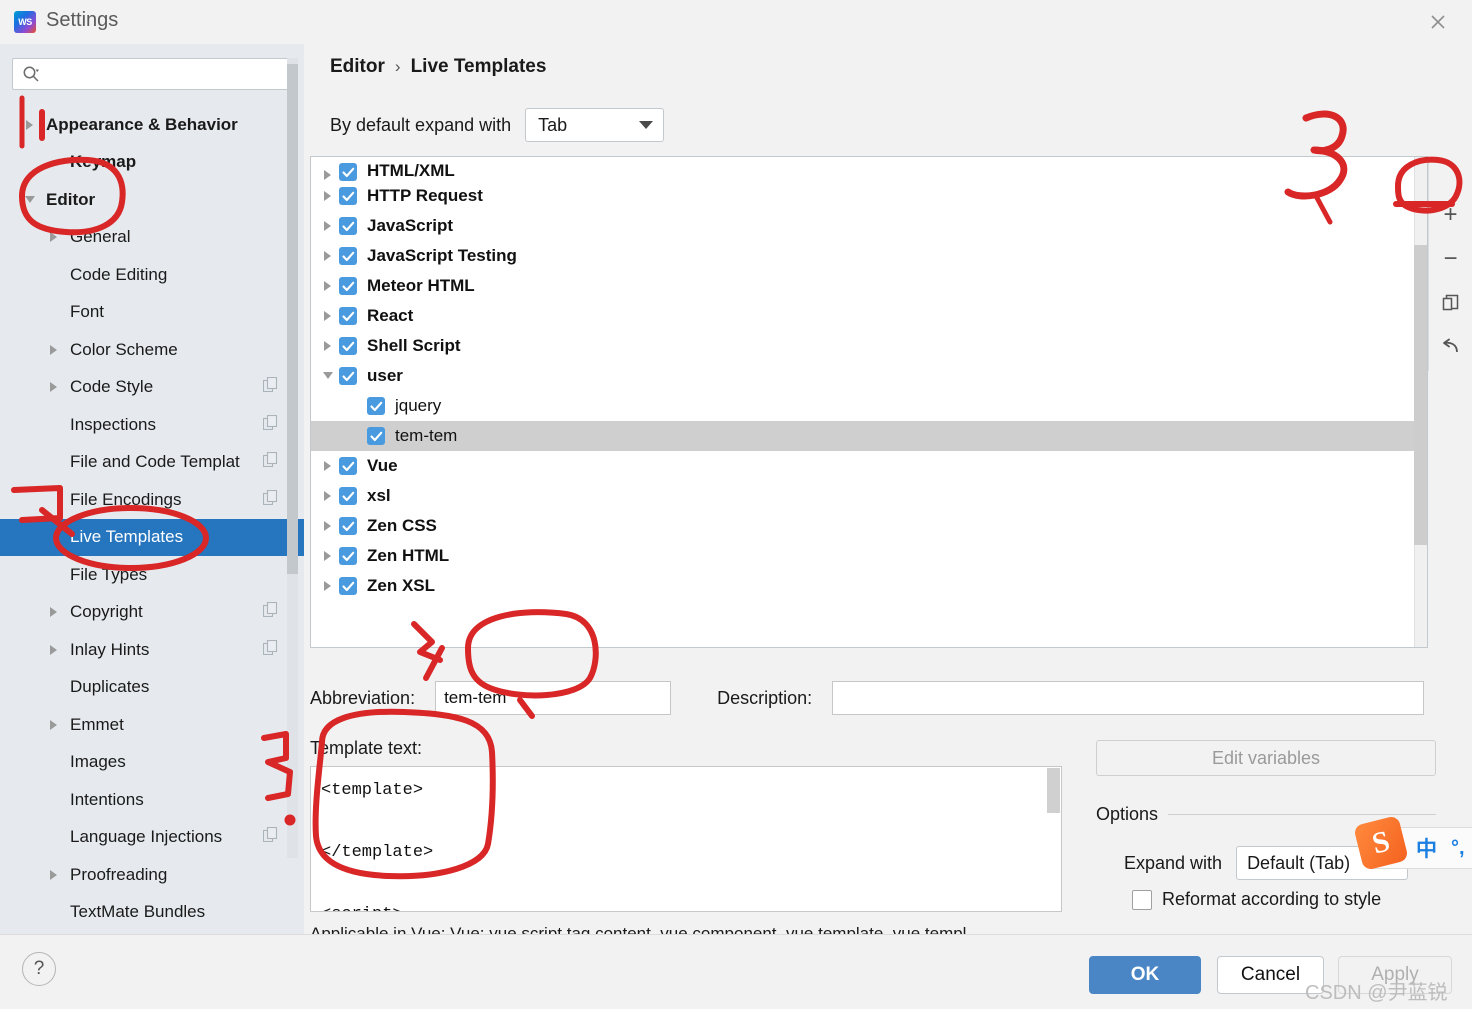 This screenshot has width=1472, height=1009. I want to click on template-row-jquery: jquery, so click(869, 406).